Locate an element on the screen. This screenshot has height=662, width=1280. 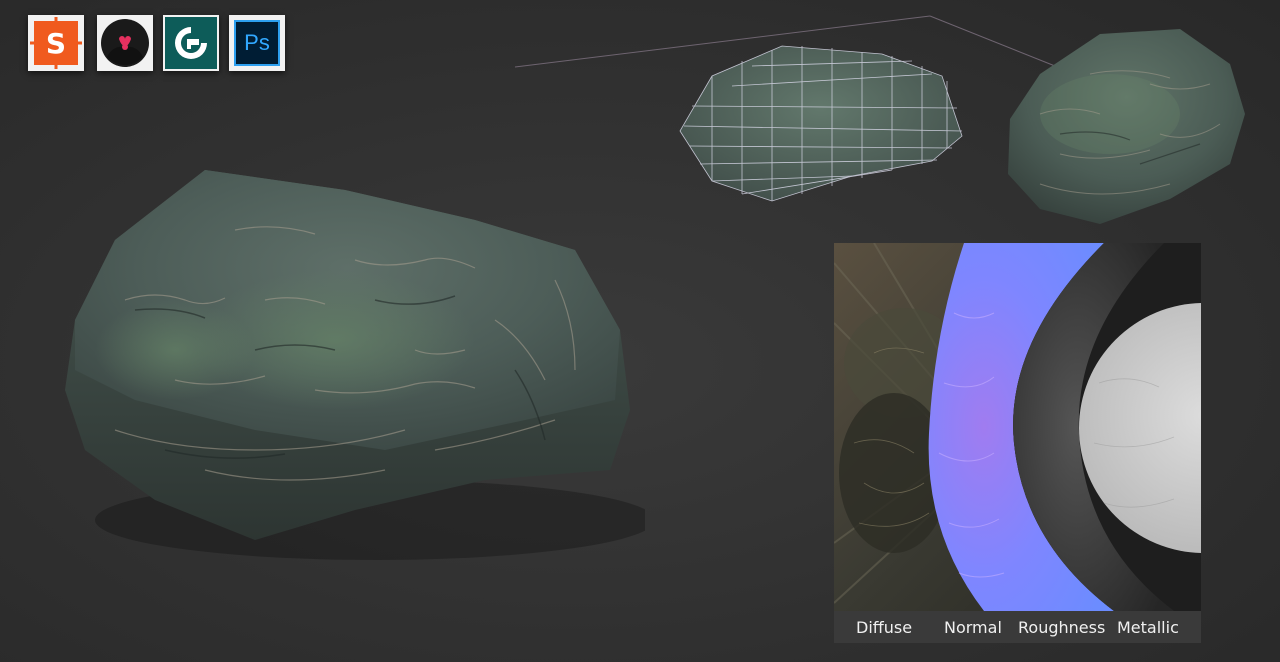
small-rock-render is located at coordinates (1126, 126).